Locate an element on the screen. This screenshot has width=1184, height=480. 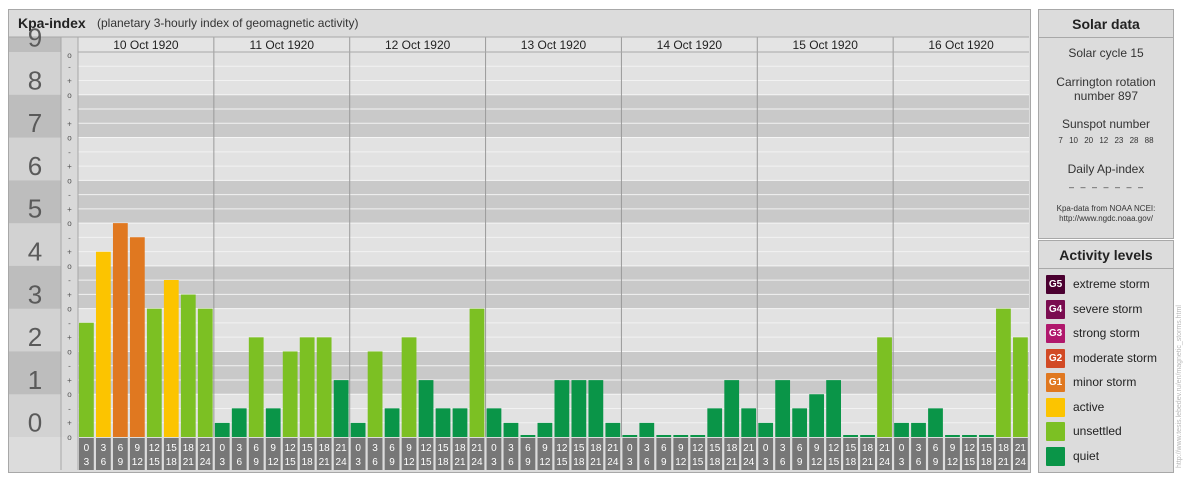
carrington-line1: Carrington rotation is located at coordinates (1106, 82).